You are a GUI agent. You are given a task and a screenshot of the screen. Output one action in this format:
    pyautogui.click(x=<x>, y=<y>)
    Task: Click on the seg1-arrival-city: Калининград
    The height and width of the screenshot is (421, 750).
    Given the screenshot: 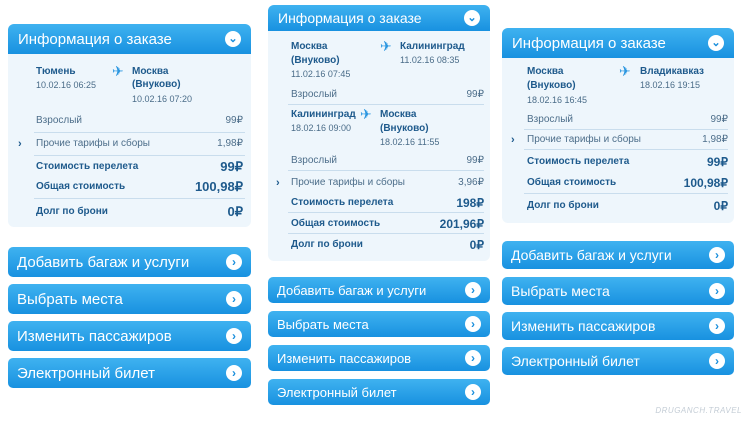 What is the action you would take?
    pyautogui.click(x=432, y=46)
    